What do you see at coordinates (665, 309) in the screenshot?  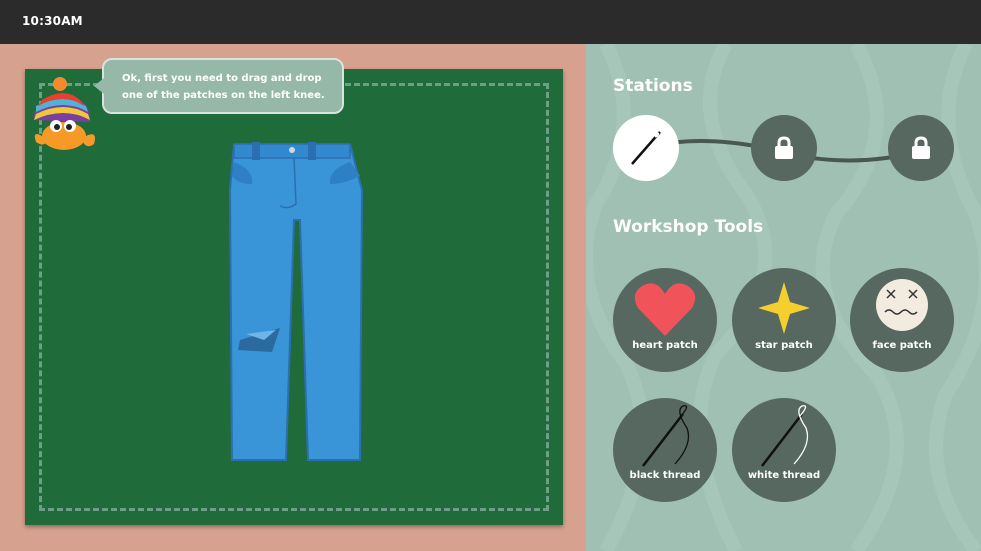 I see `heart-patch-icon` at bounding box center [665, 309].